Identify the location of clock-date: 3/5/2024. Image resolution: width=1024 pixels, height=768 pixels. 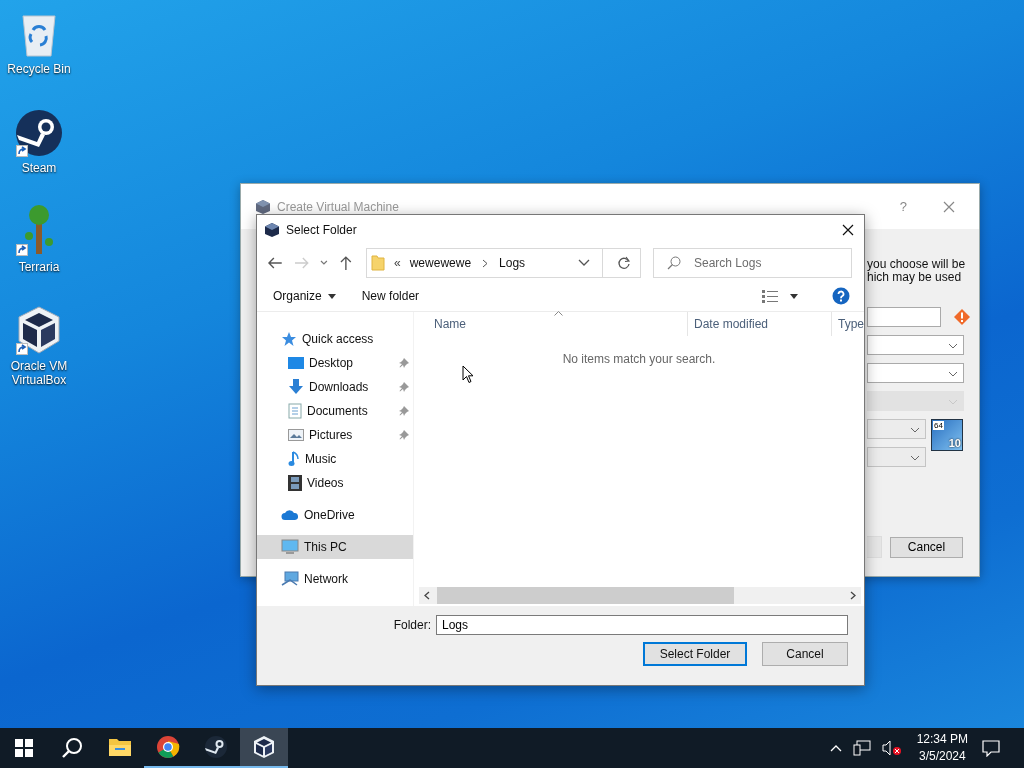
(942, 756).